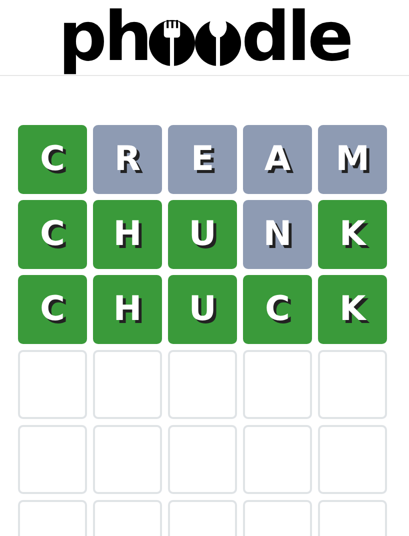  I want to click on logo-text: dle, so click(296, 38).